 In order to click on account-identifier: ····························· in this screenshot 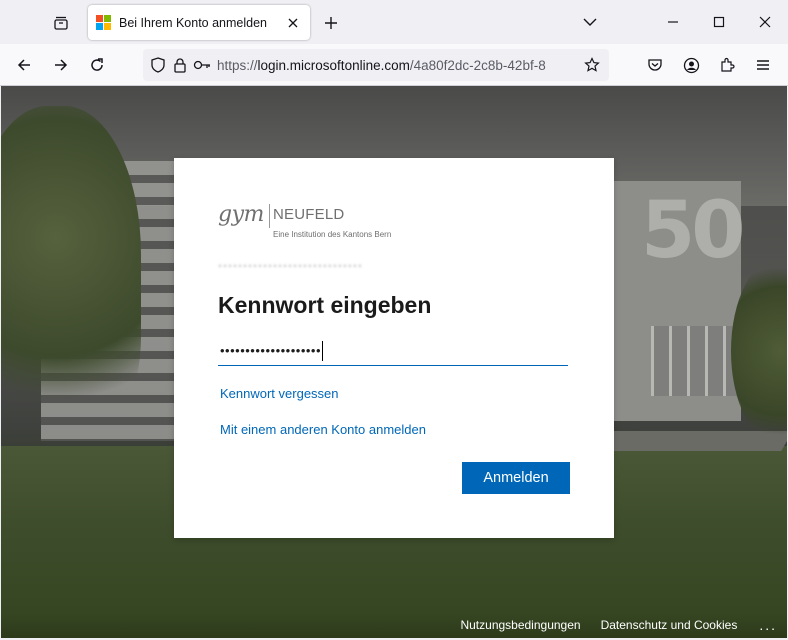, I will do `click(290, 265)`.